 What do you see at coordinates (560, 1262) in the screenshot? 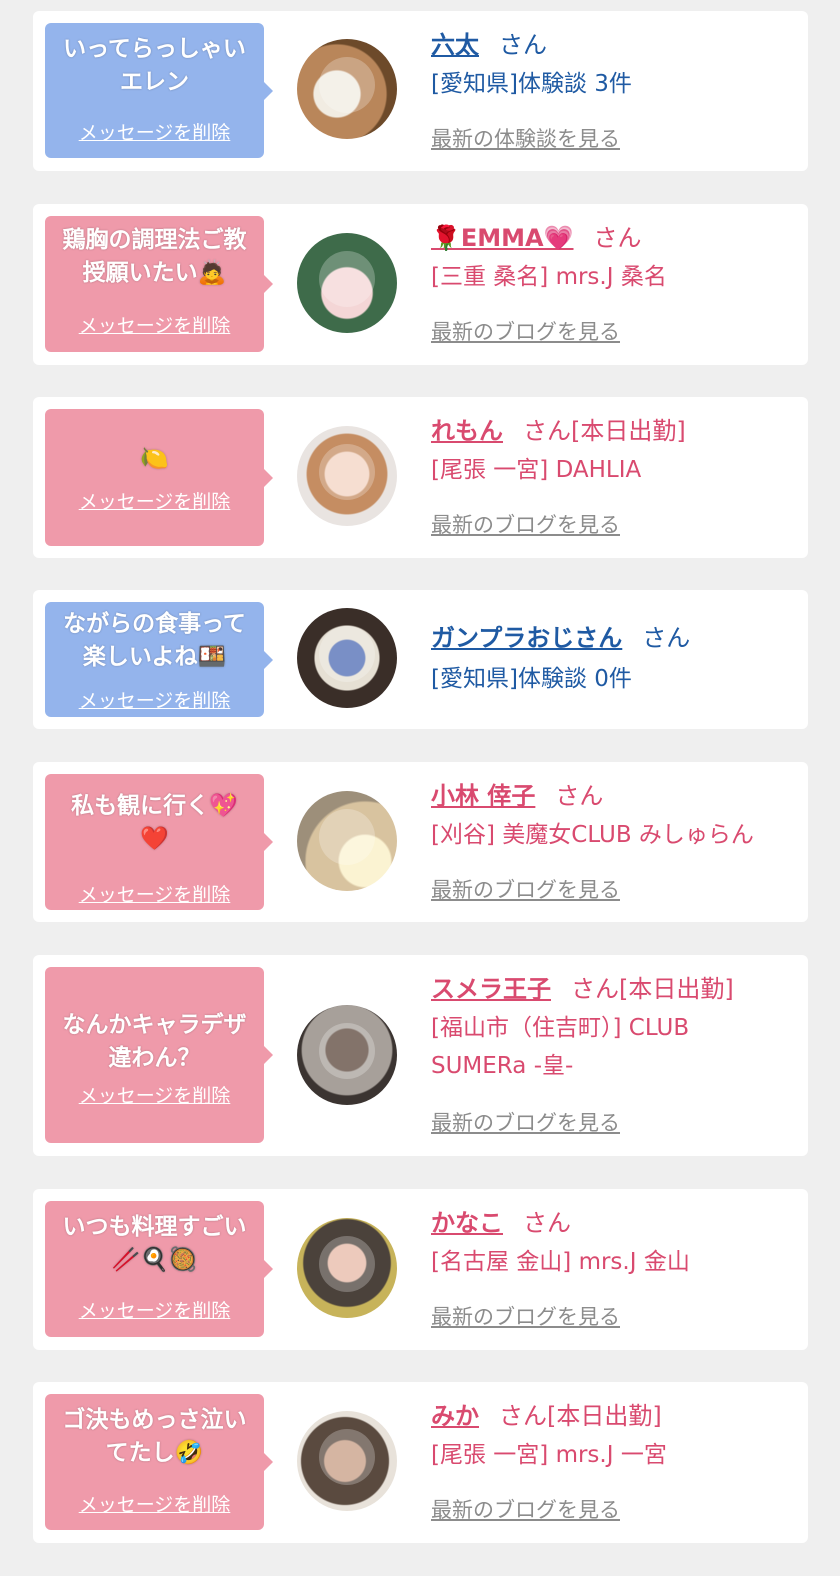
I see `shop-info: [名古屋 金山] mrs.J 金山` at bounding box center [560, 1262].